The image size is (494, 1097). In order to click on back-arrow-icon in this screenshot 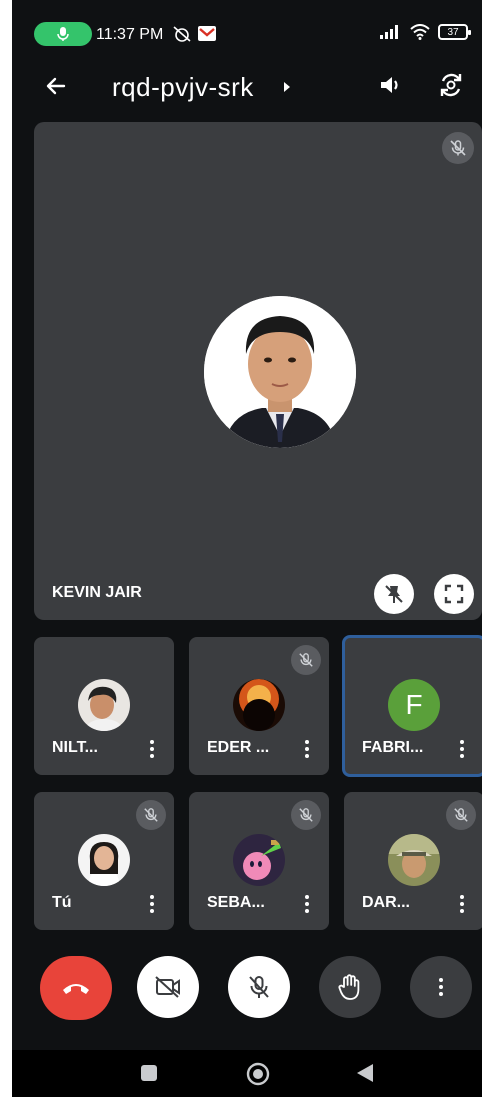, I will do `click(56, 86)`.